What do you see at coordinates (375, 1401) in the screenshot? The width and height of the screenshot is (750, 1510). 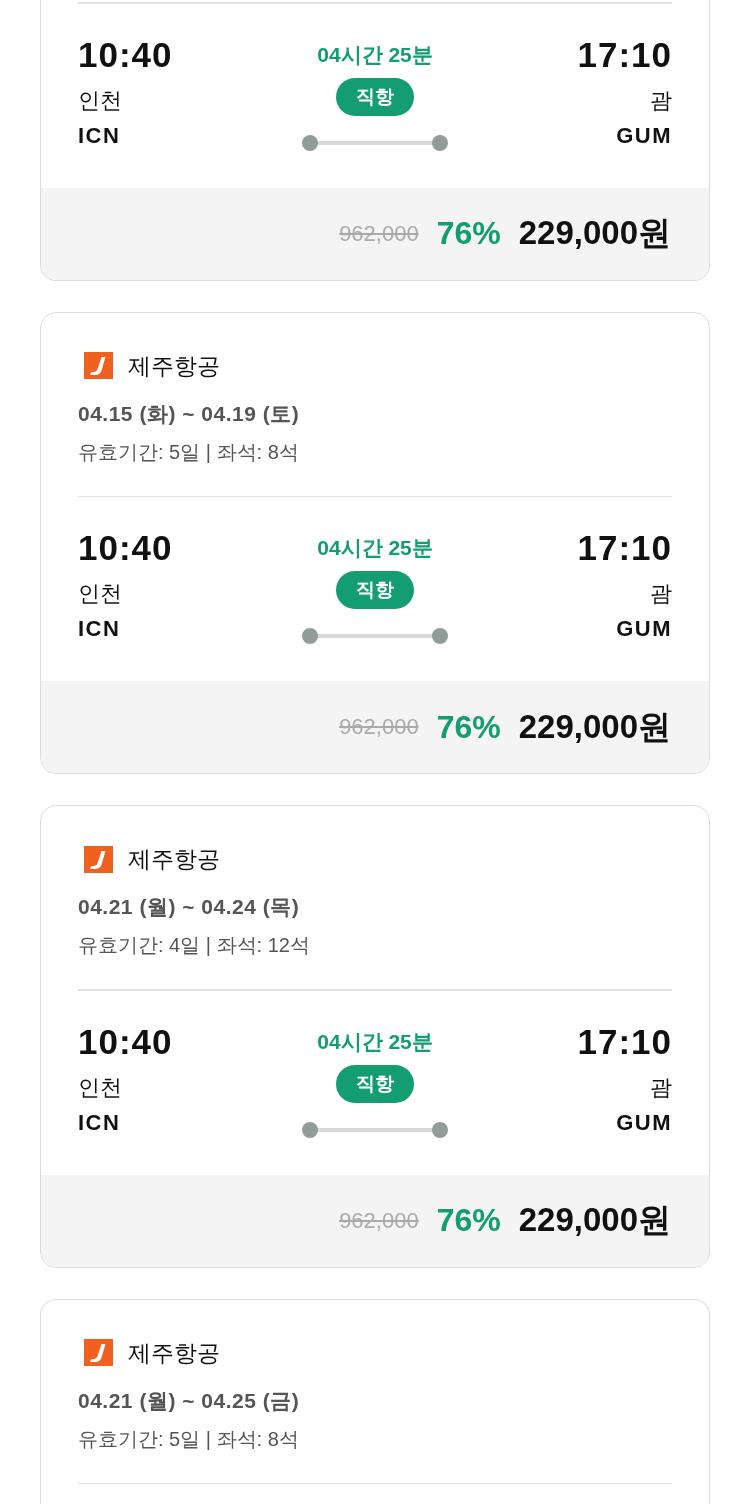 I see `flight-card: 제주항공 04.21 (월) ~ 04.25 (금) 유효기간: 5일 | 좌석: 8석` at bounding box center [375, 1401].